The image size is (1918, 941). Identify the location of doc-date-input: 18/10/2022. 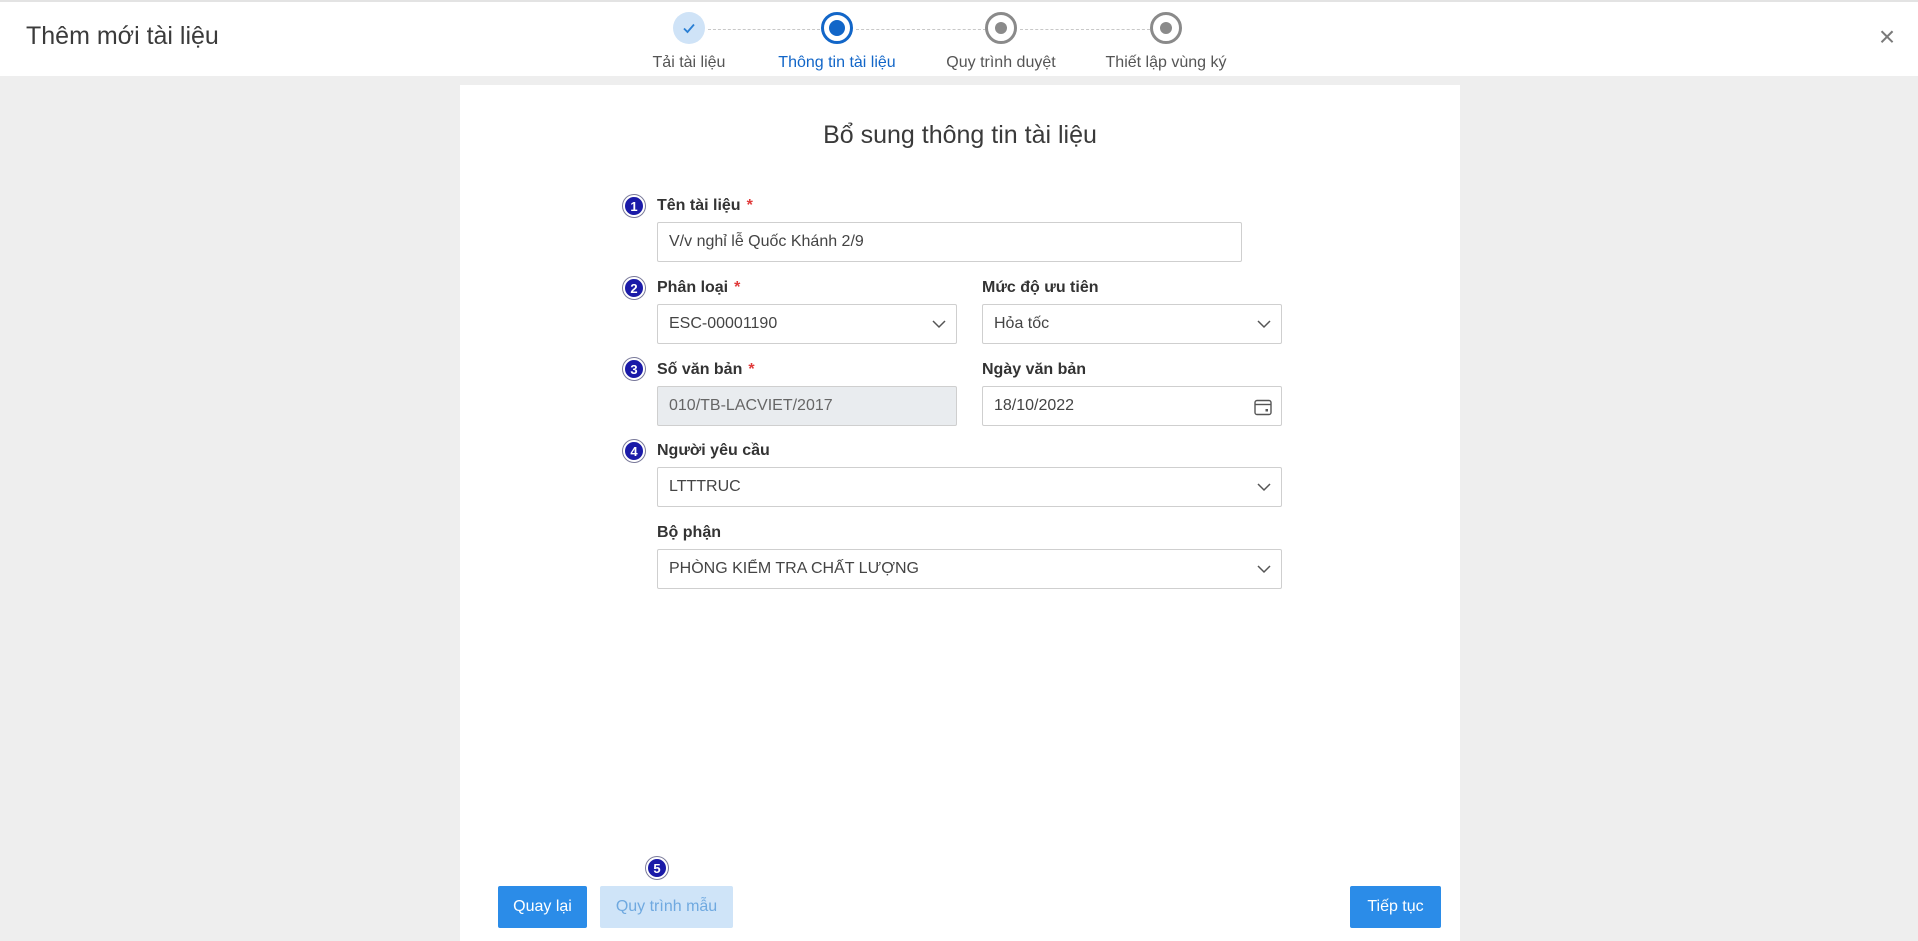
(1132, 406).